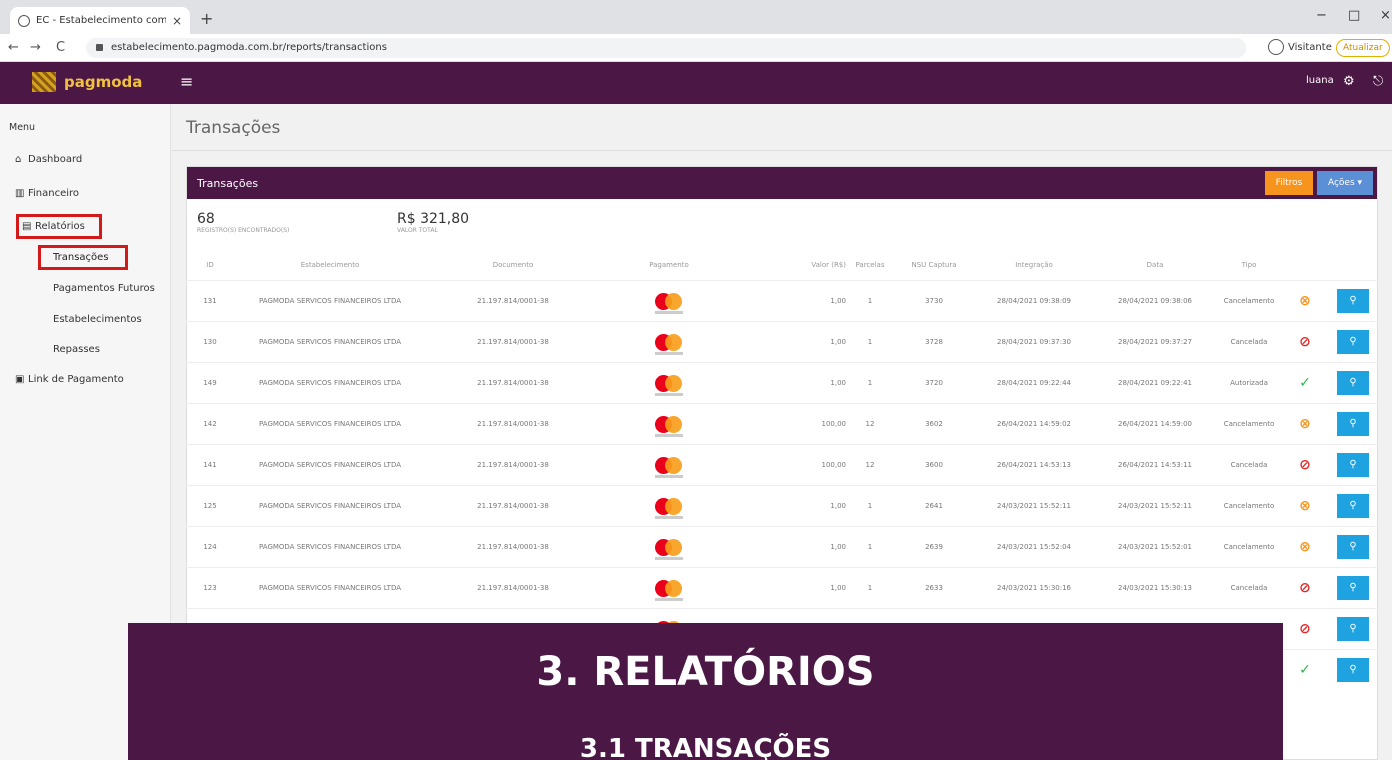 This screenshot has width=1392, height=760. Describe the element at coordinates (69, 379) in the screenshot. I see `sidebar-item-link-pagamento: ▣ Link de Pagamento` at that location.